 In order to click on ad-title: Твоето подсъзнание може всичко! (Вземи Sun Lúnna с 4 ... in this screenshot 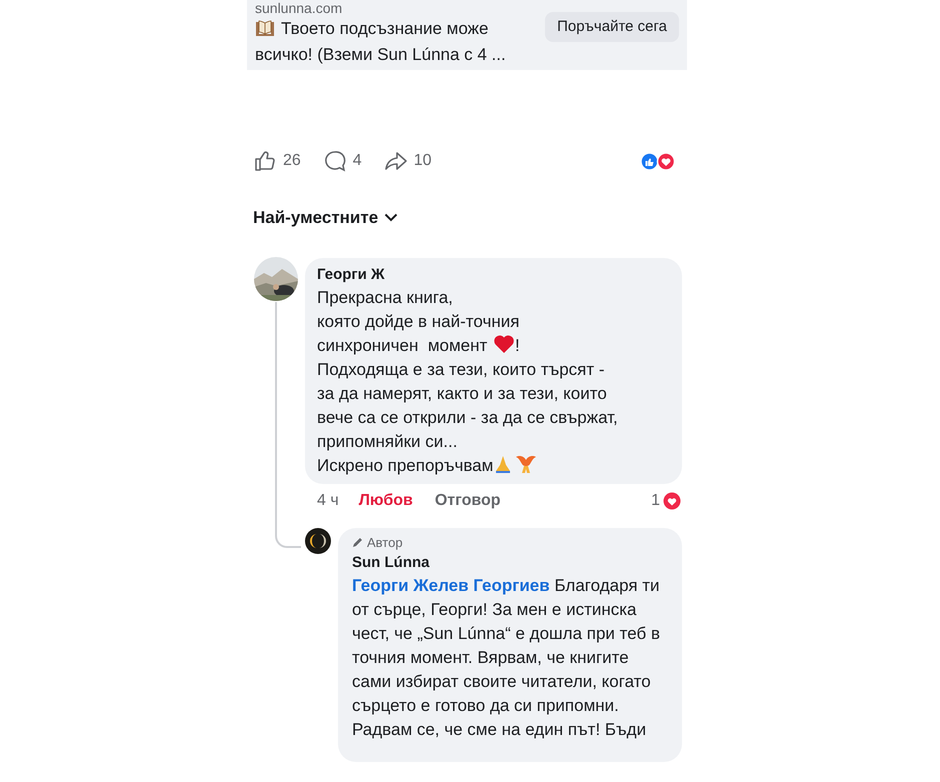, I will do `click(391, 42)`.